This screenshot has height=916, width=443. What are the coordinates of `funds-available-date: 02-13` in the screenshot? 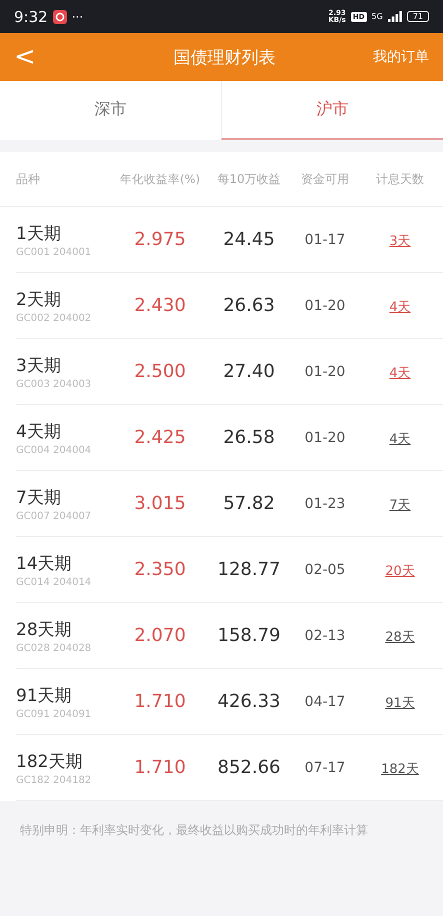 It's located at (325, 636).